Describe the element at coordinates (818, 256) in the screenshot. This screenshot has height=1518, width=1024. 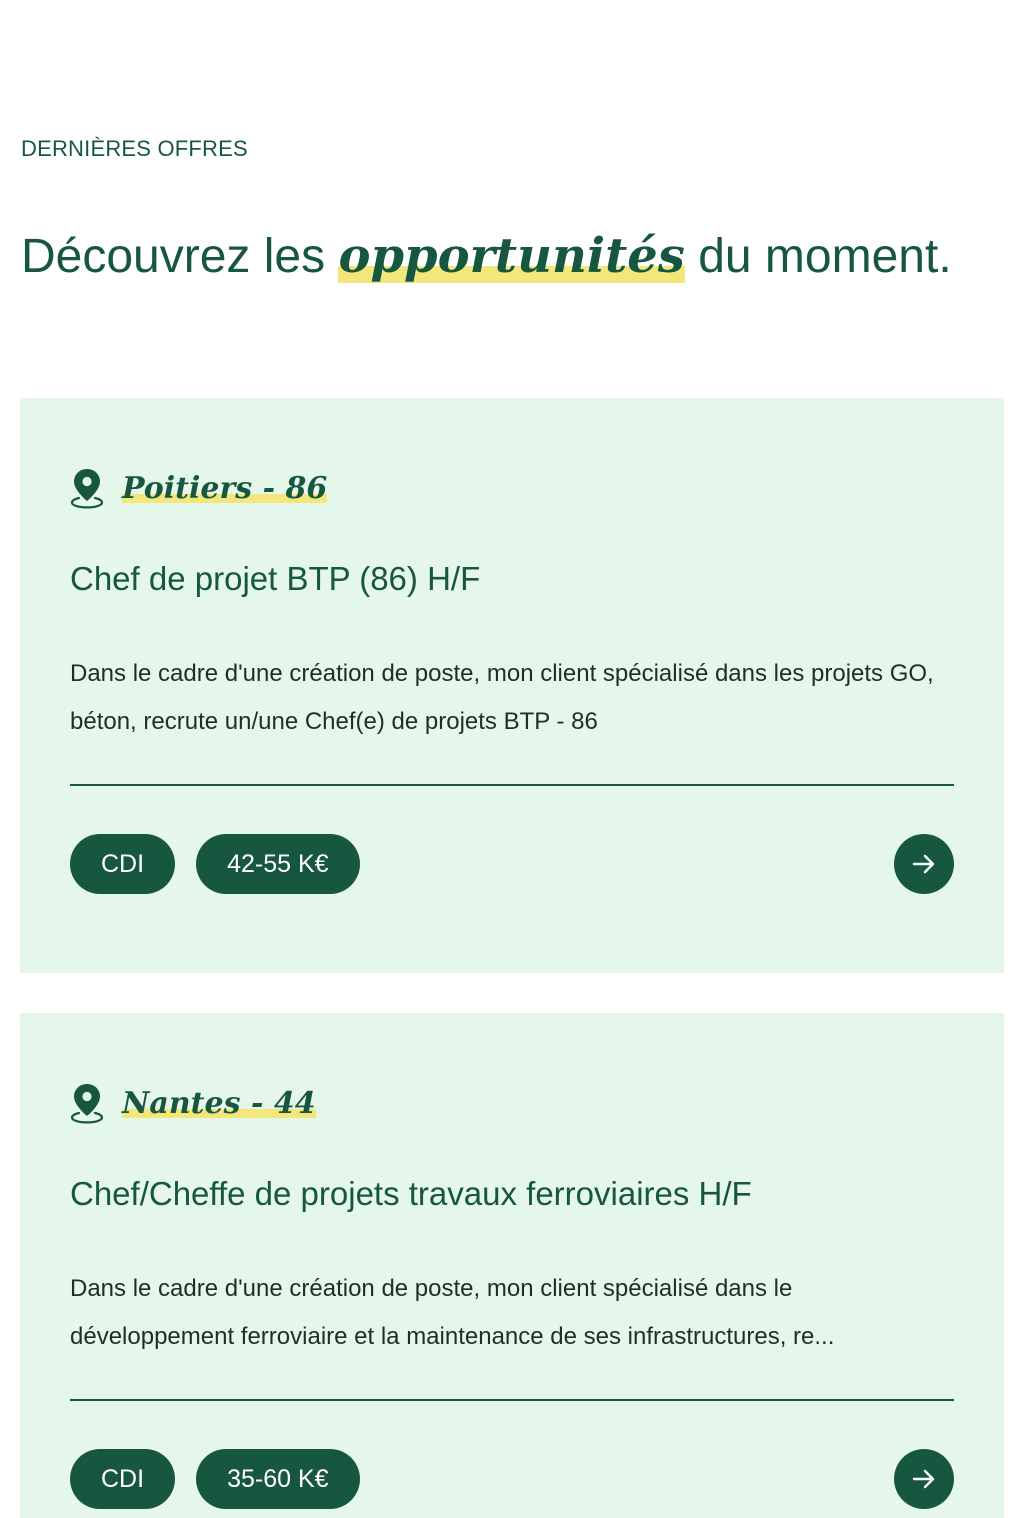
I see `headline-text-after: du moment.` at that location.